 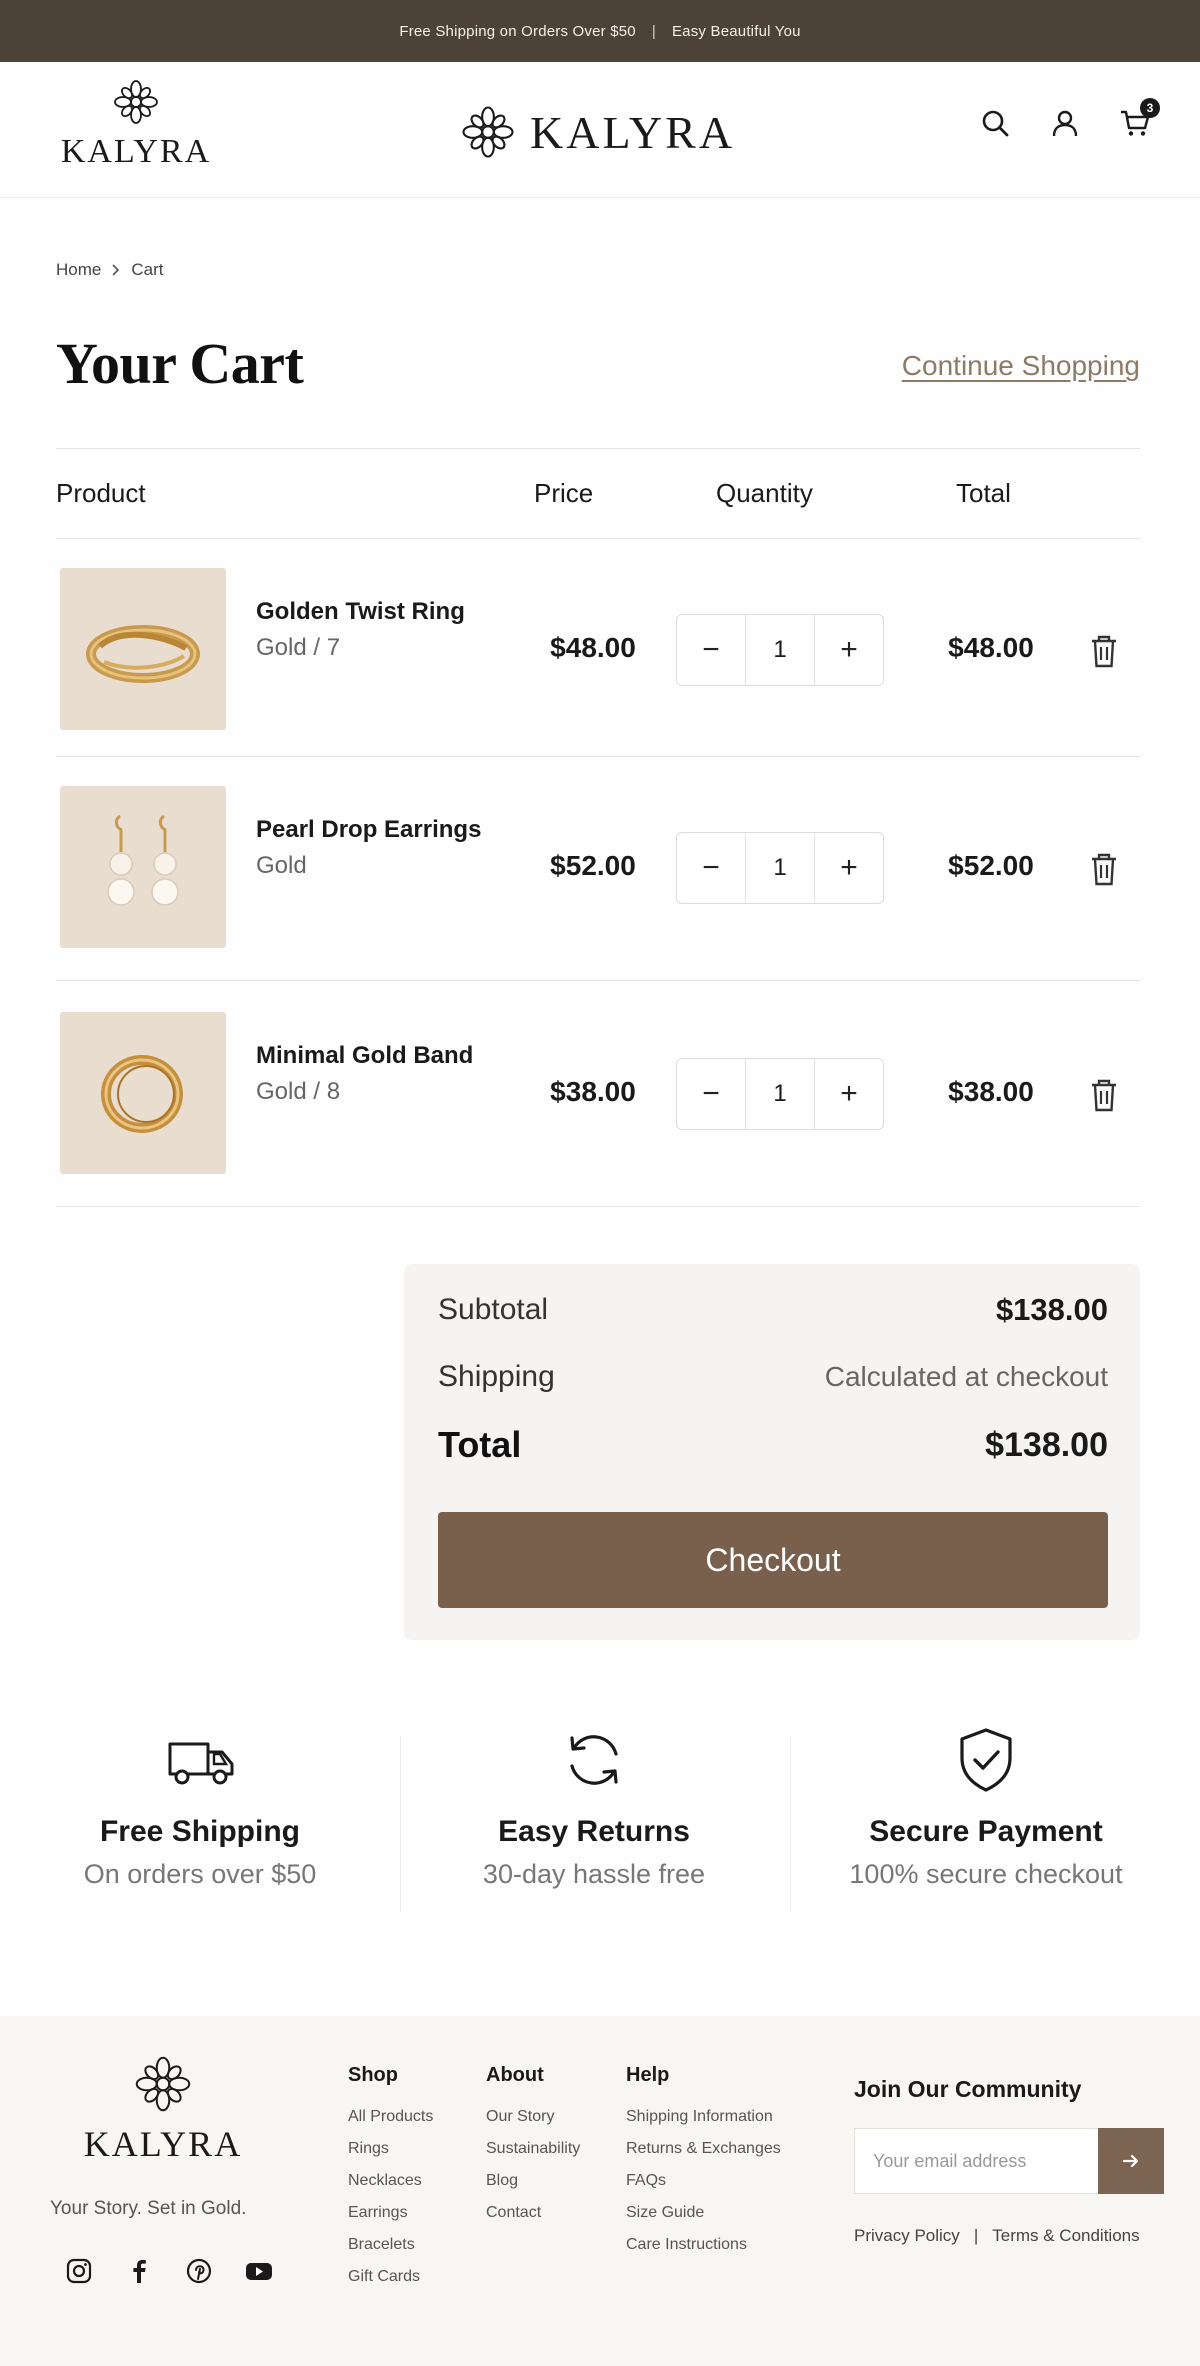 What do you see at coordinates (989, 2161) in the screenshot?
I see `newsletter-email-input` at bounding box center [989, 2161].